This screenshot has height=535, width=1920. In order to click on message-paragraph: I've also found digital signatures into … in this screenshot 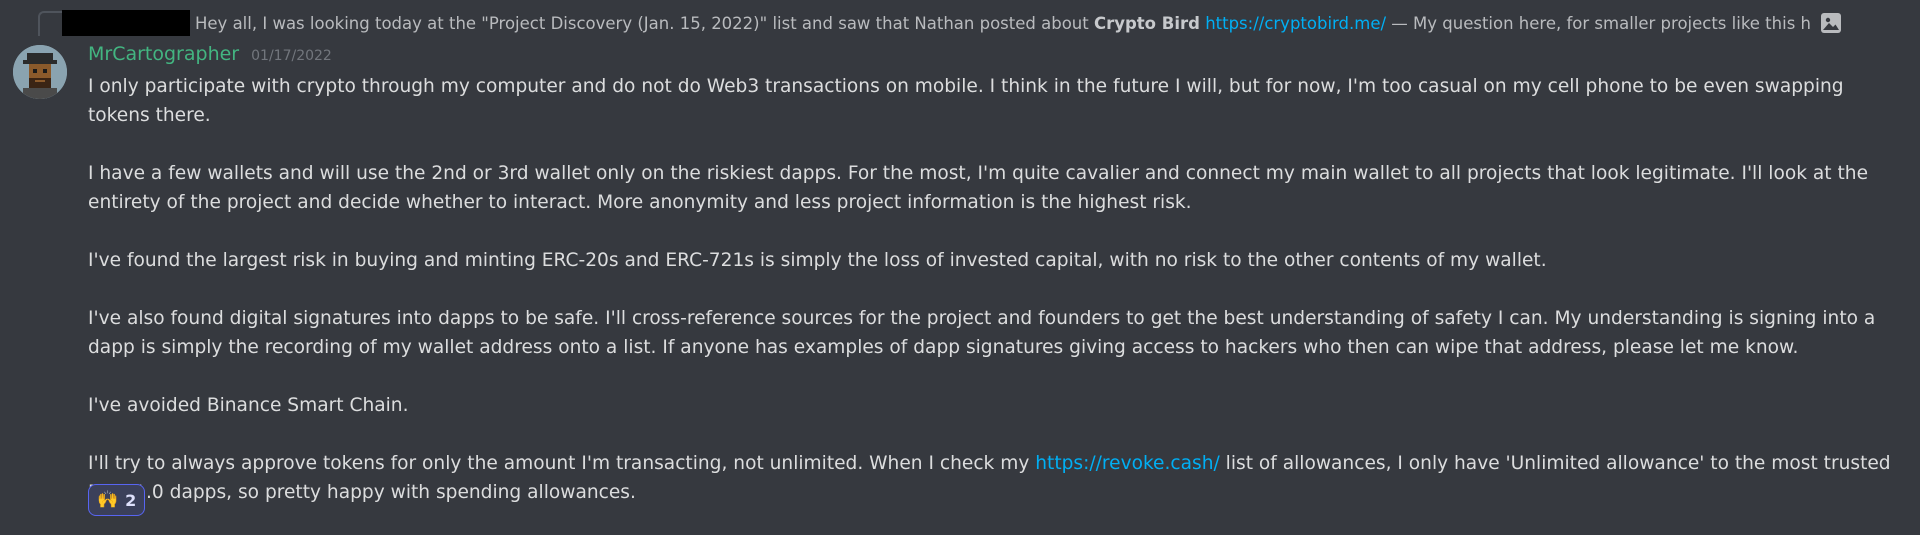, I will do `click(982, 333)`.